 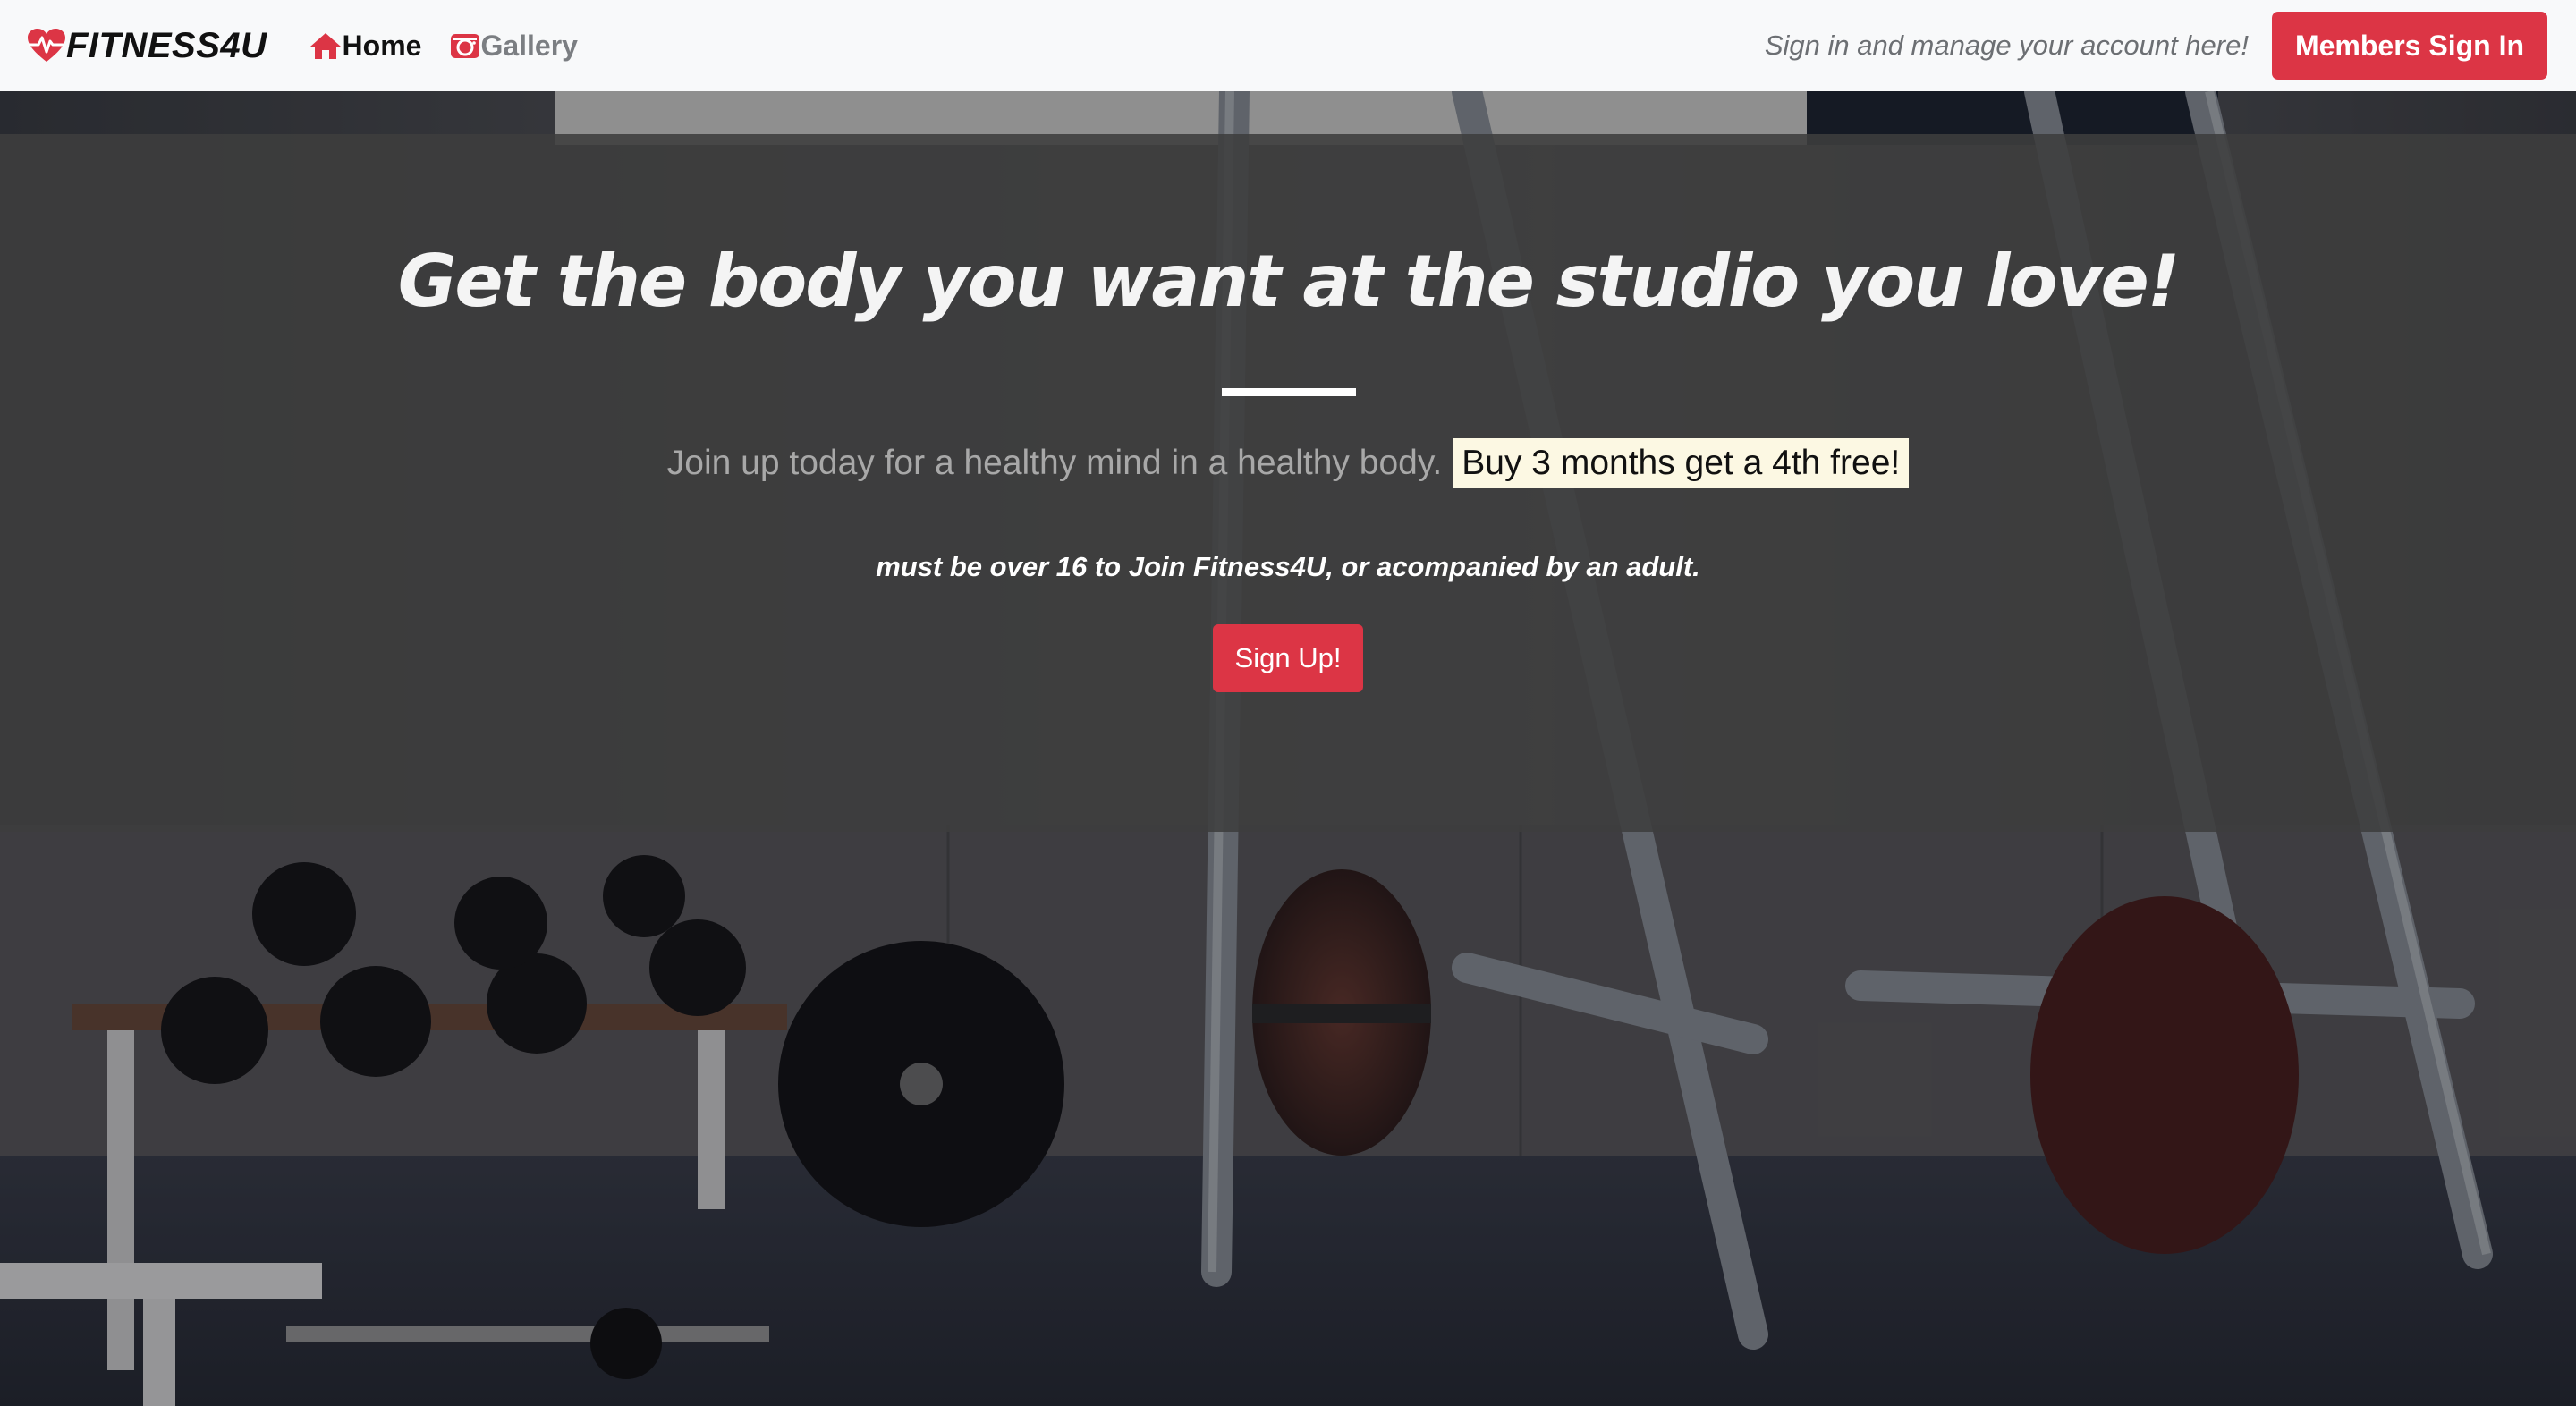 What do you see at coordinates (1289, 392) in the screenshot?
I see `hero-divider` at bounding box center [1289, 392].